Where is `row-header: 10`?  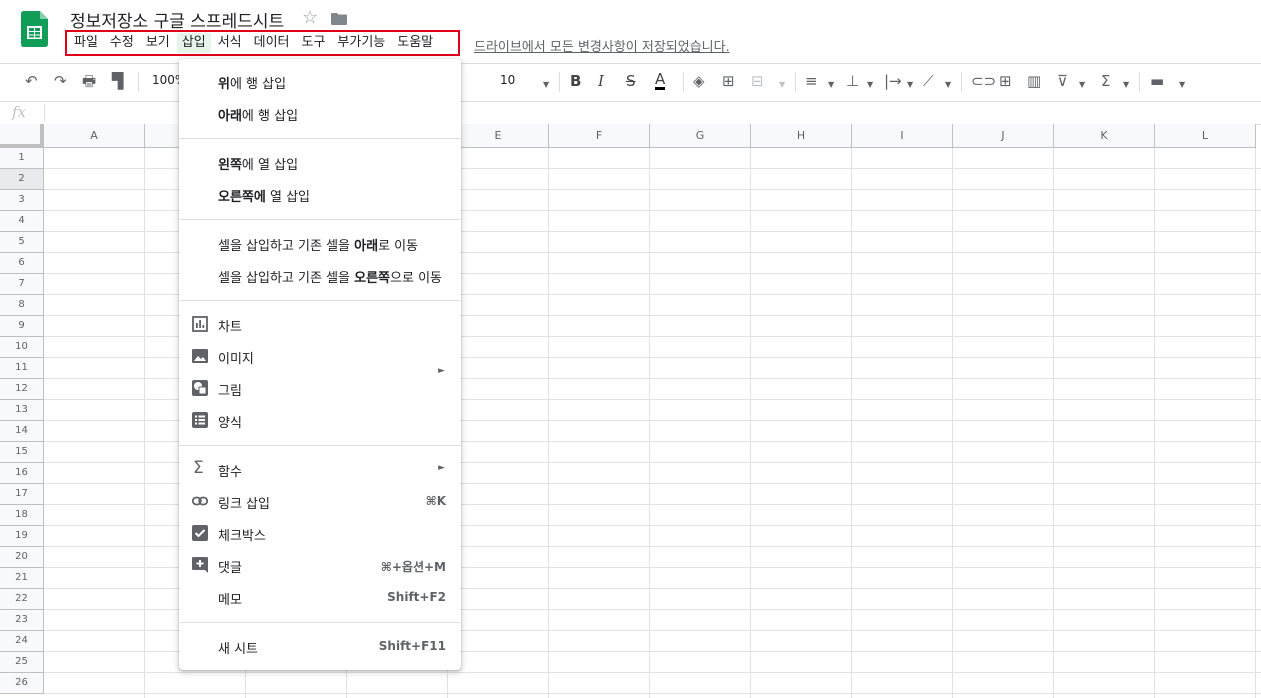
row-header: 10 is located at coordinates (22, 347).